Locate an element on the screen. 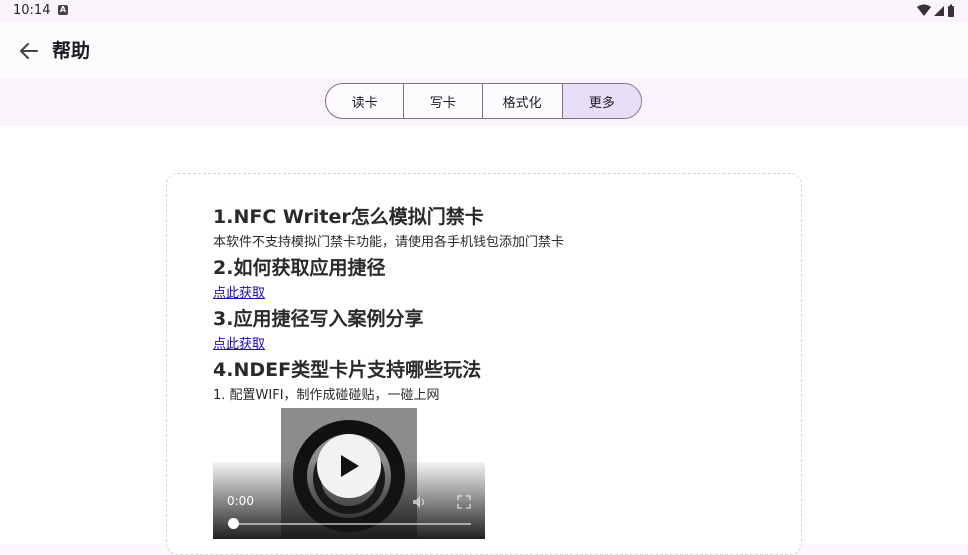 Image resolution: width=968 pixels, height=555 pixels. tab-format: 格式化 is located at coordinates (521, 101).